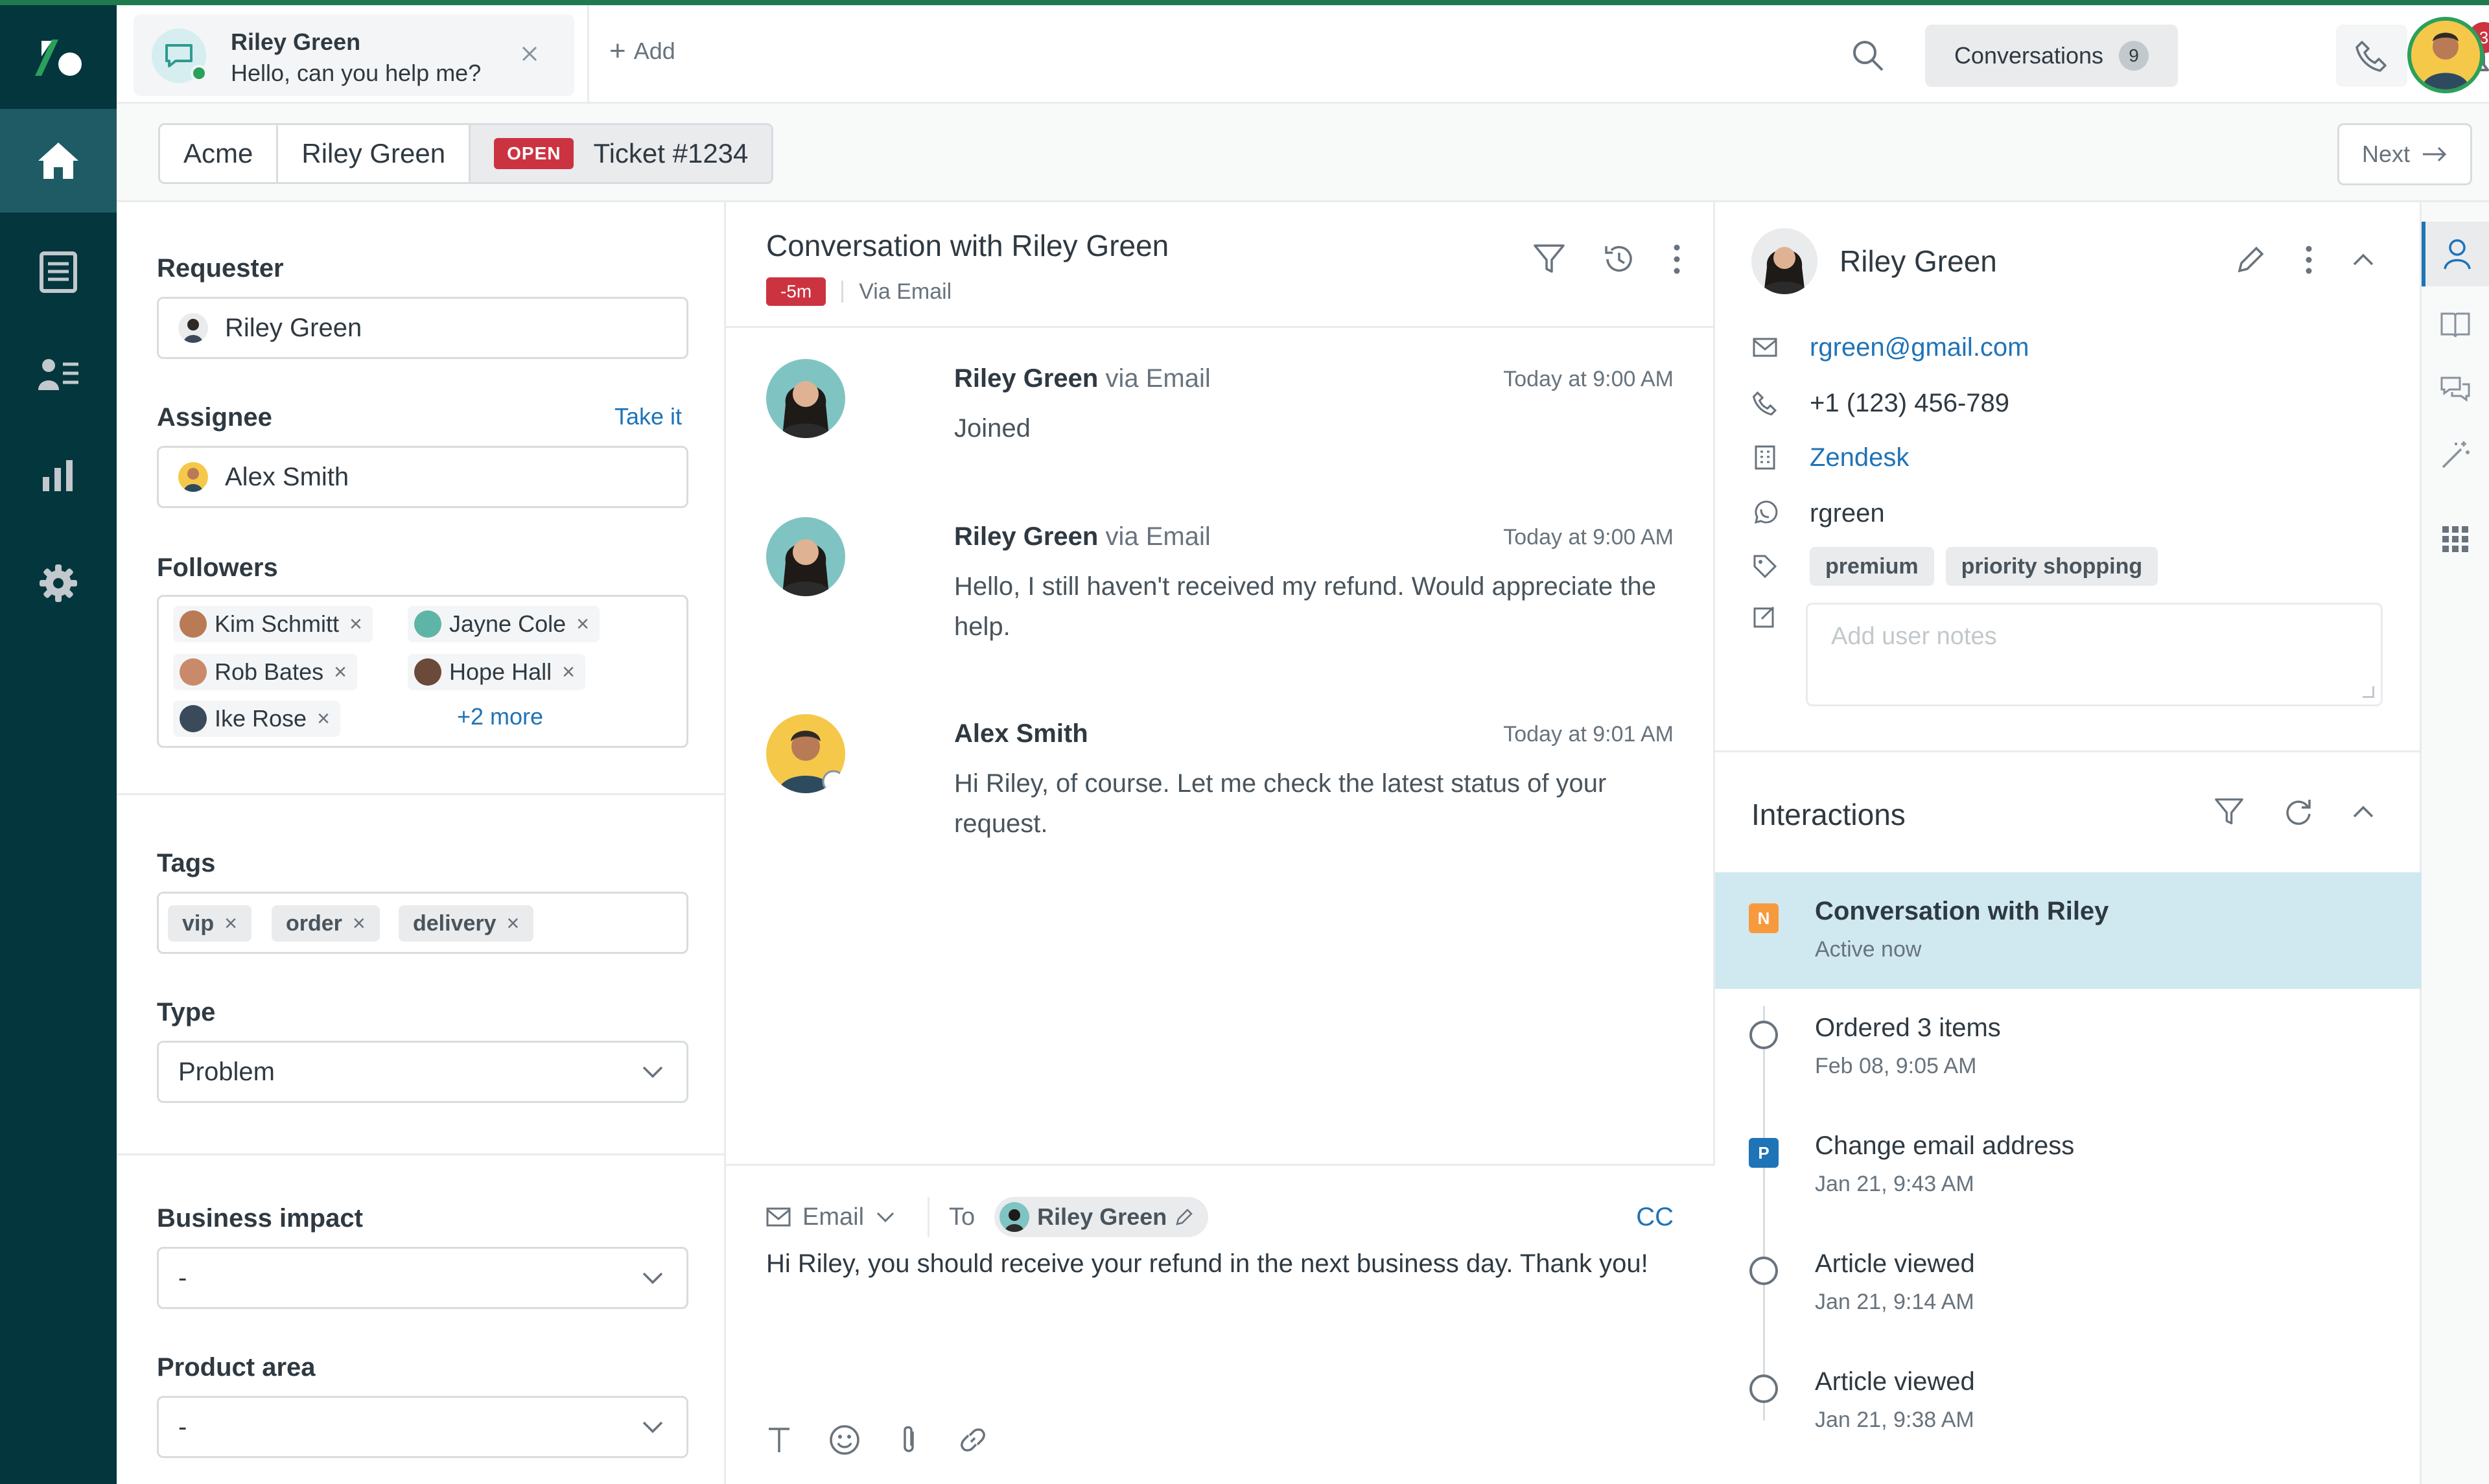 The height and width of the screenshot is (1484, 2489). What do you see at coordinates (1919, 347) in the screenshot?
I see `customer-email: rgreen@gmail.com` at bounding box center [1919, 347].